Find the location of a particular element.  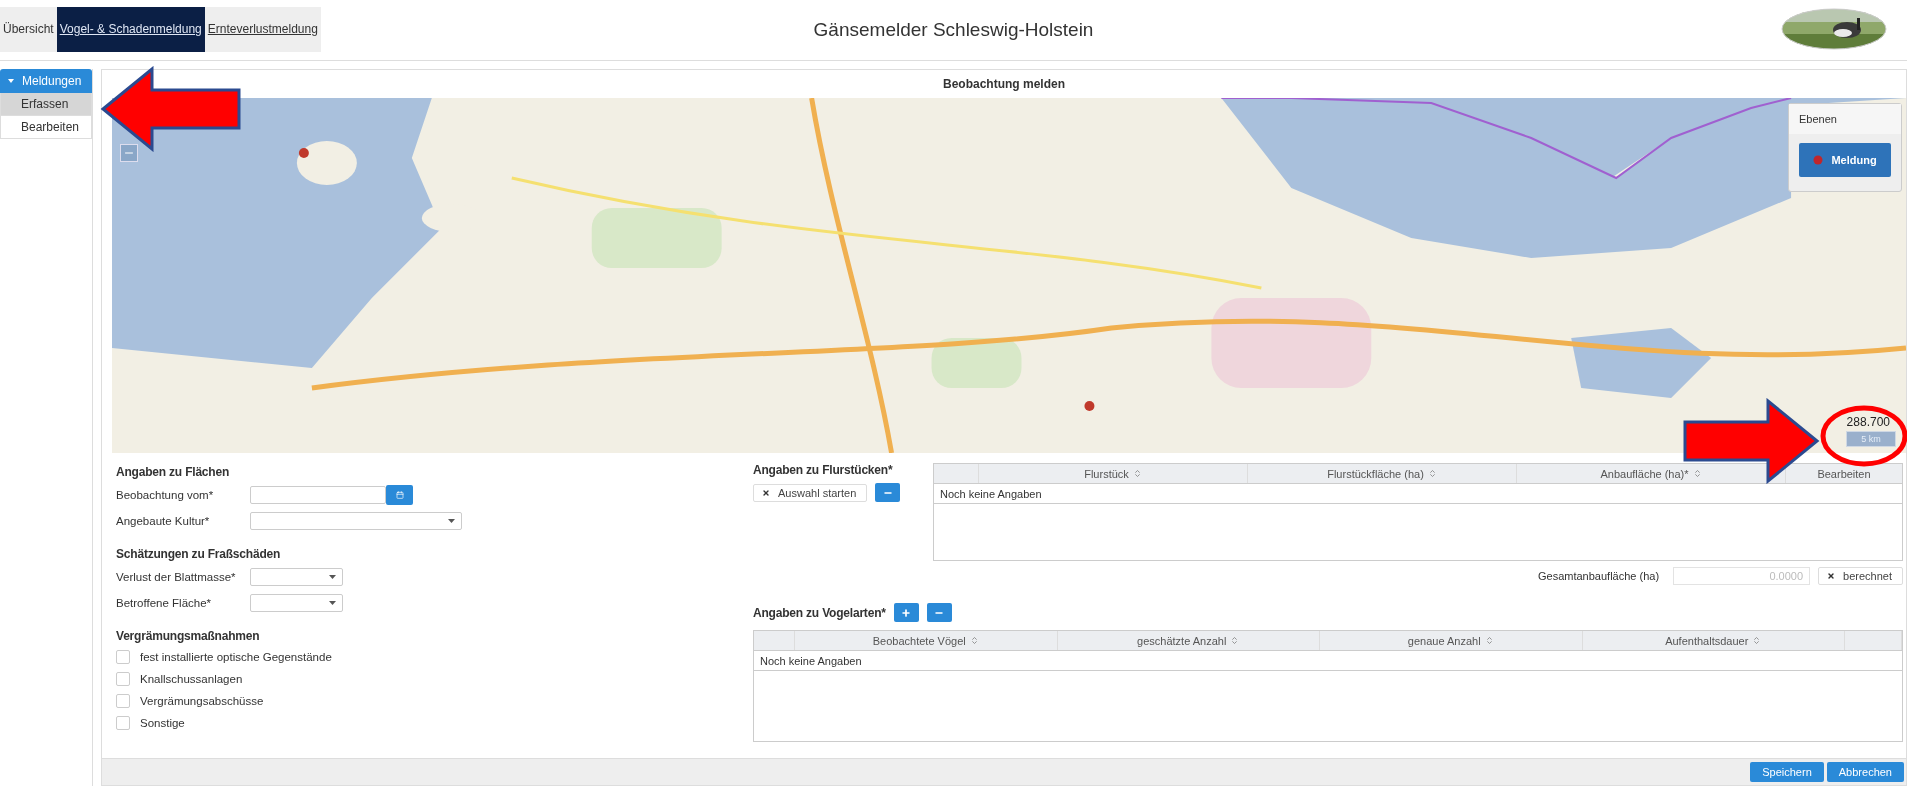

scale-bar: 5 km is located at coordinates (1871, 439).